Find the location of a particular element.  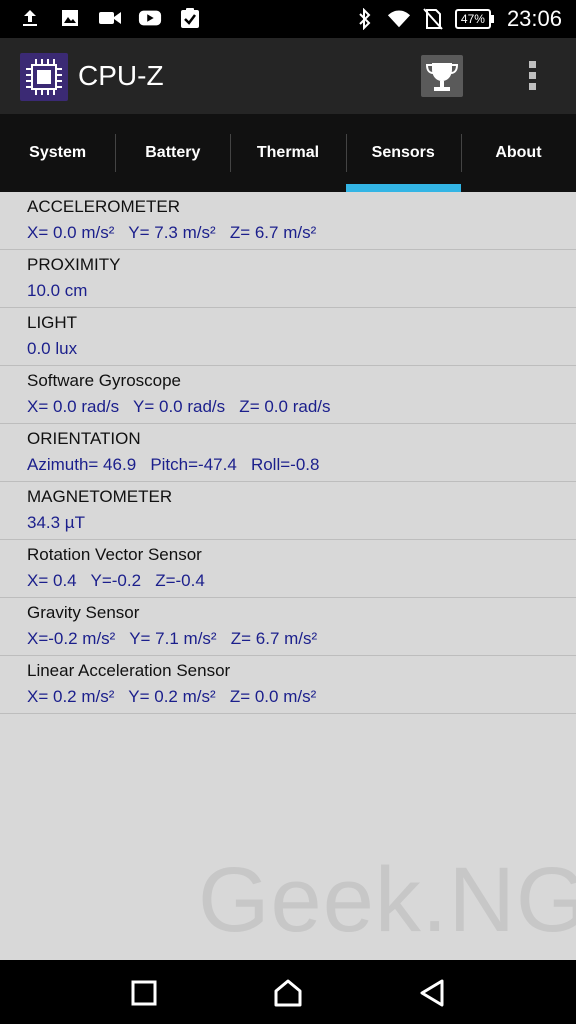

trophy-icon is located at coordinates (442, 76).